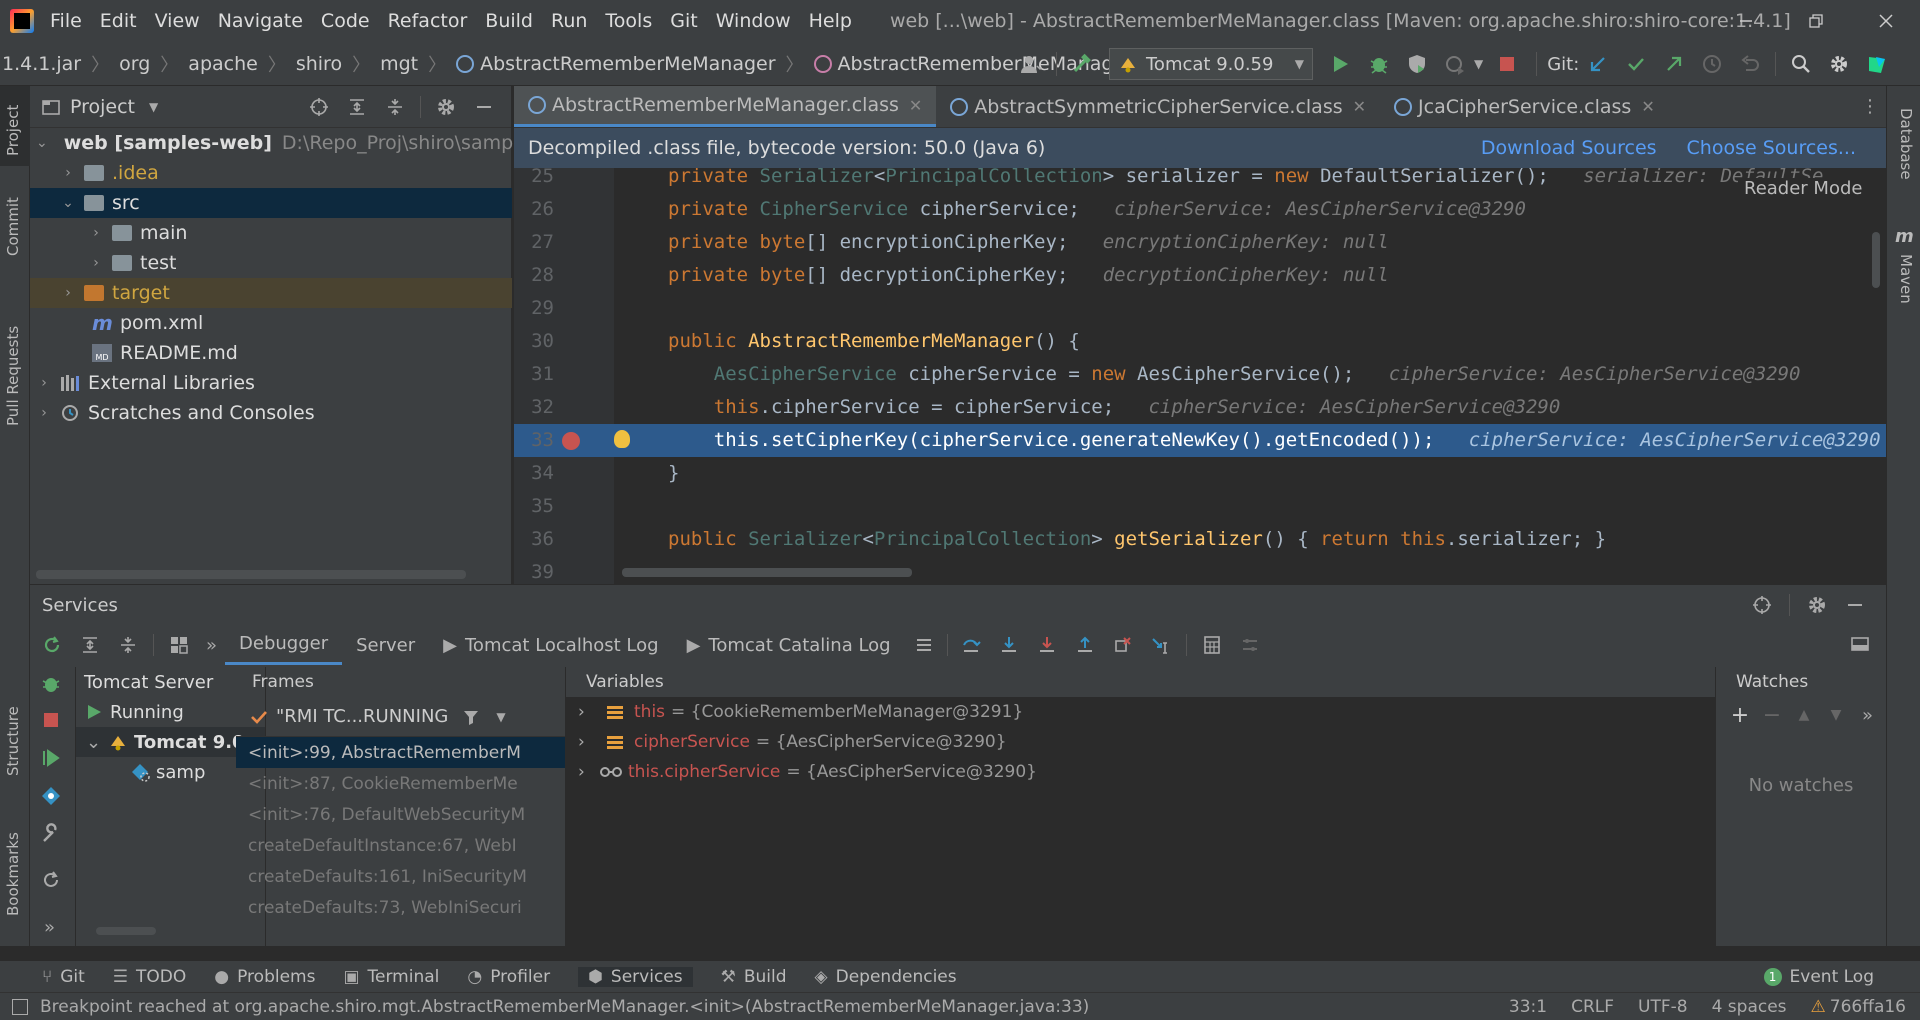  What do you see at coordinates (51, 880) in the screenshot?
I see `restore-layout-button` at bounding box center [51, 880].